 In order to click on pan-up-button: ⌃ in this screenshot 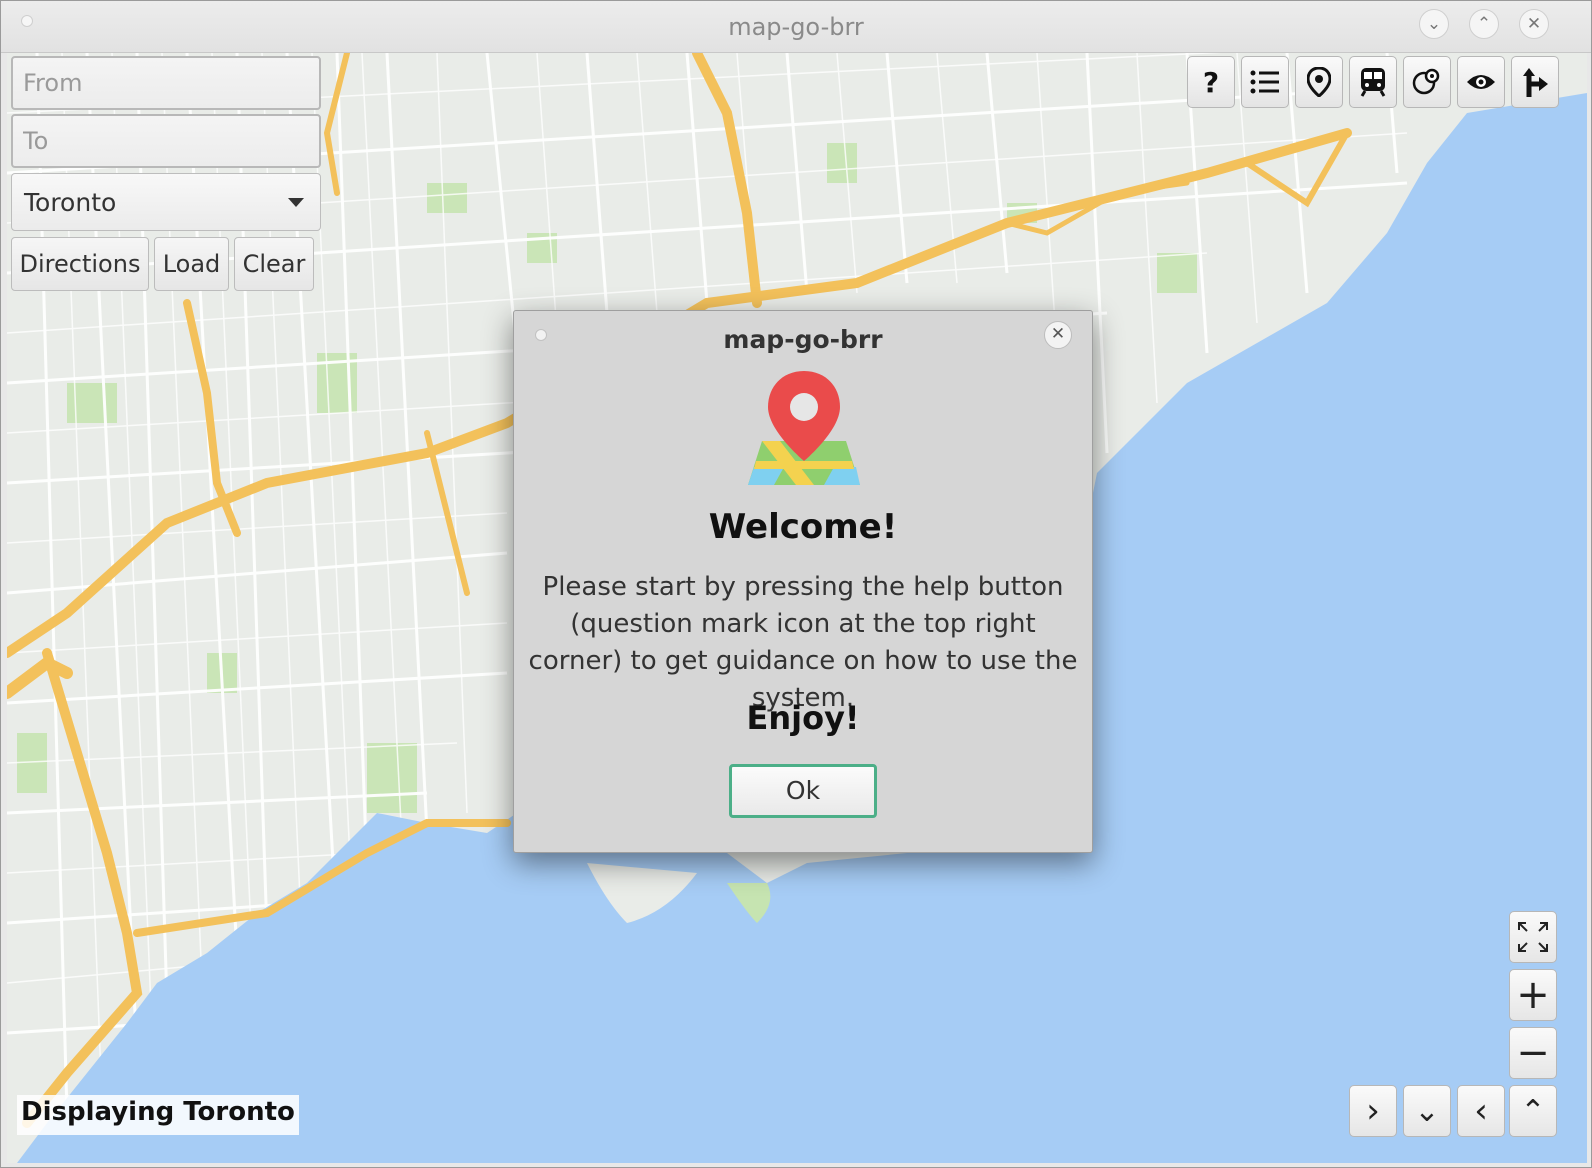, I will do `click(1533, 1111)`.